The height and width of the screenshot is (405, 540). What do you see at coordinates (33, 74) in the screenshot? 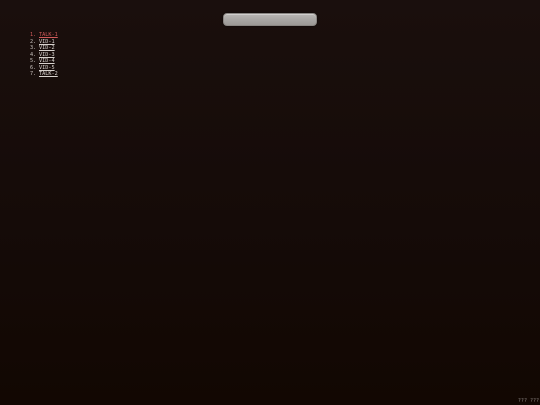
I see `list-item-number: 7.` at bounding box center [33, 74].